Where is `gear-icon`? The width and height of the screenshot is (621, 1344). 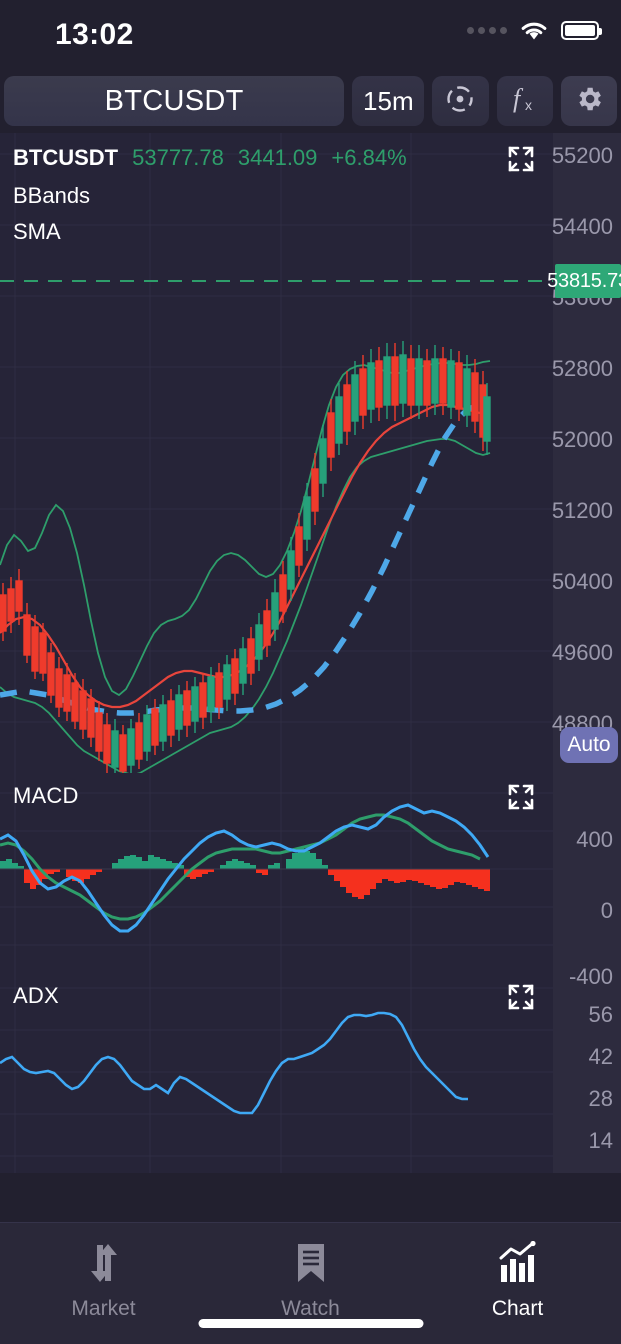
gear-icon is located at coordinates (589, 101).